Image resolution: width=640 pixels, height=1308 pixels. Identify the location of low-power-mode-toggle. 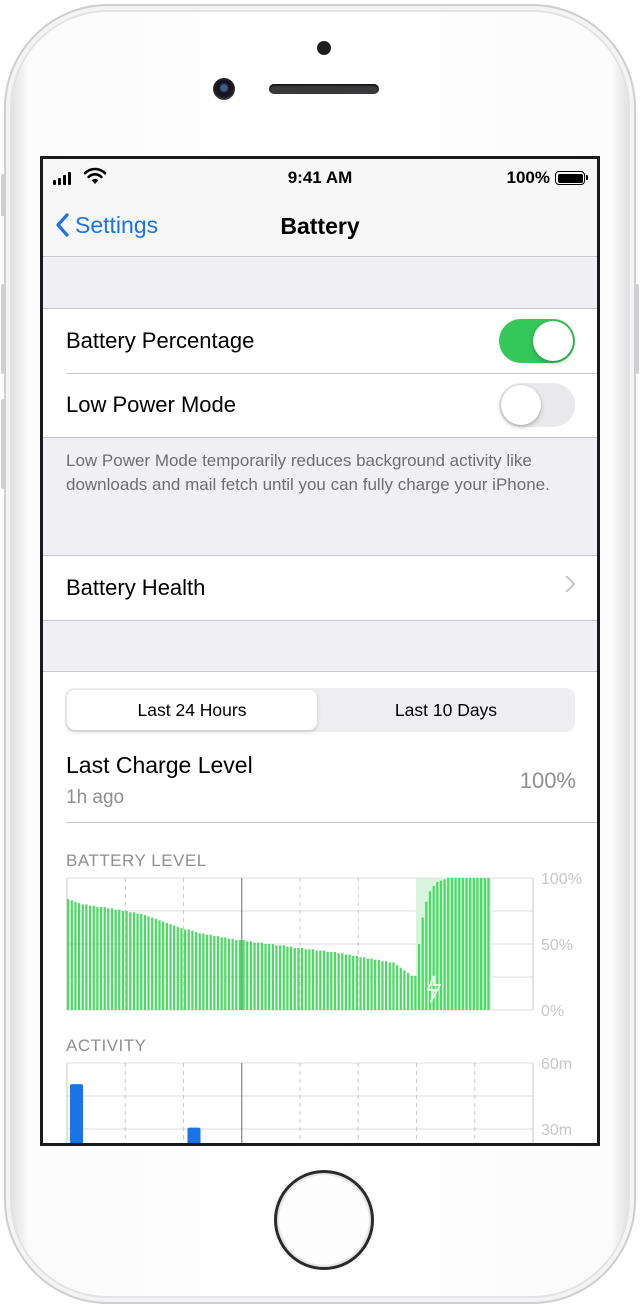
(537, 405).